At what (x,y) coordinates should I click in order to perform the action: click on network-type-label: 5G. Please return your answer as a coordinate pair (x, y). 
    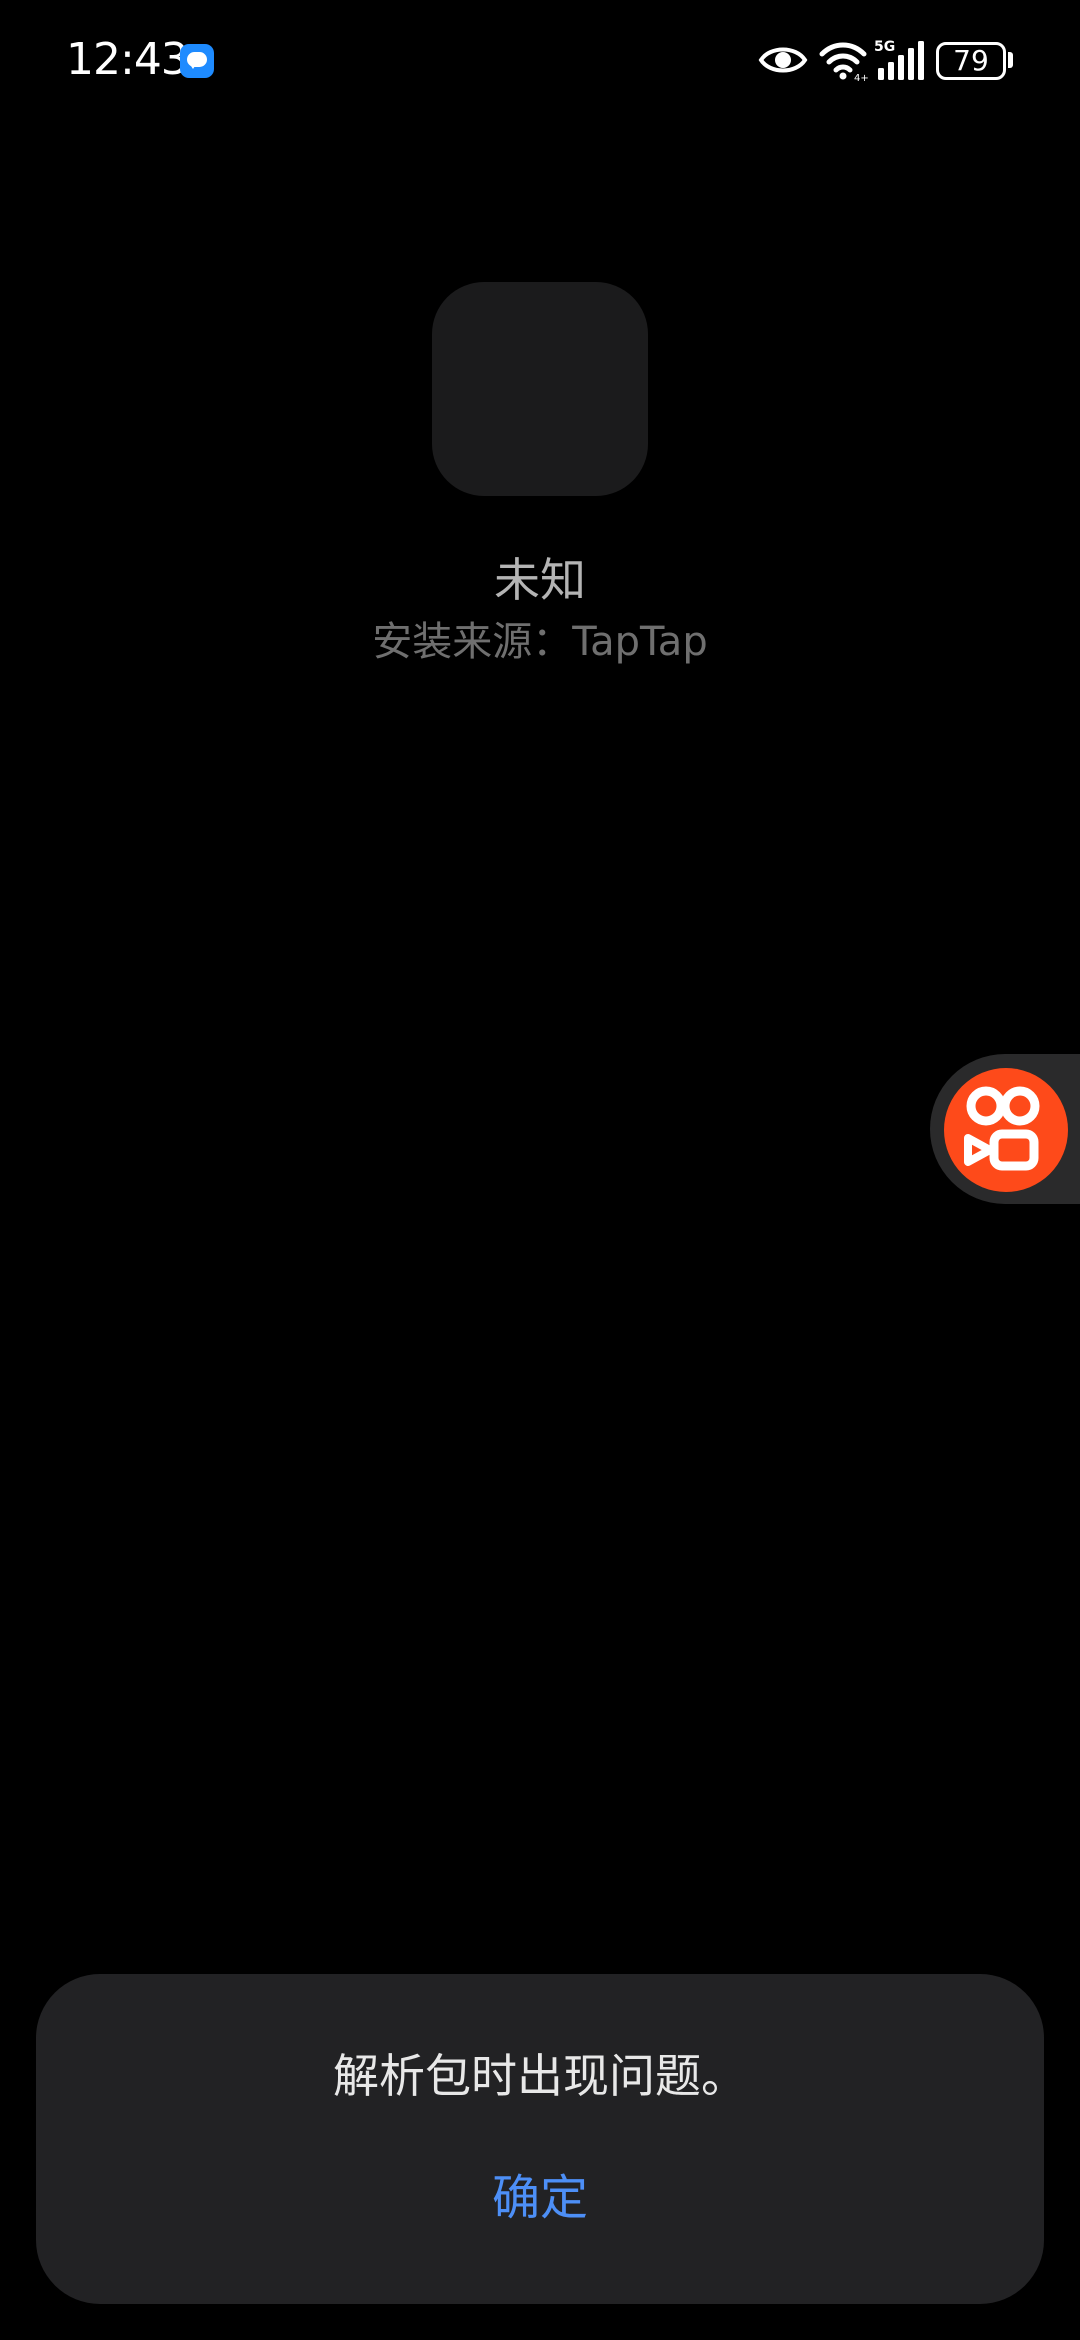
    Looking at the image, I should click on (884, 47).